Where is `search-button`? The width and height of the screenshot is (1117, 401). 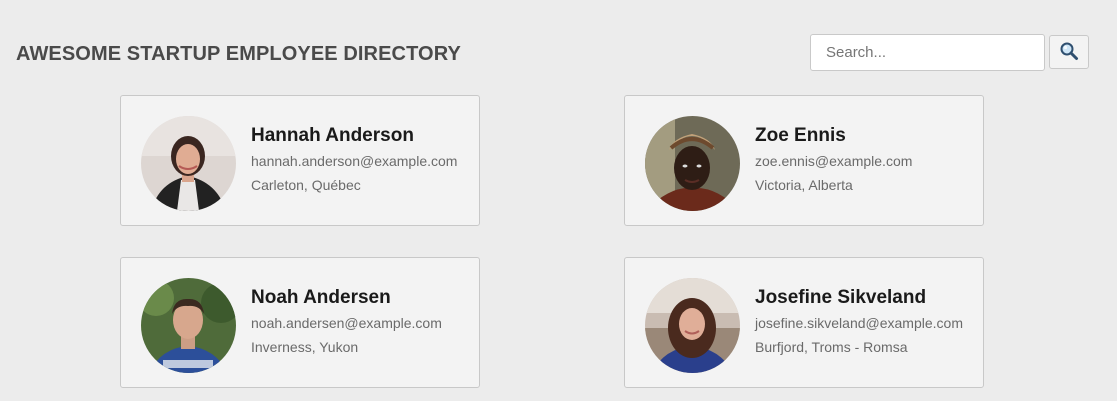
search-button is located at coordinates (1069, 52).